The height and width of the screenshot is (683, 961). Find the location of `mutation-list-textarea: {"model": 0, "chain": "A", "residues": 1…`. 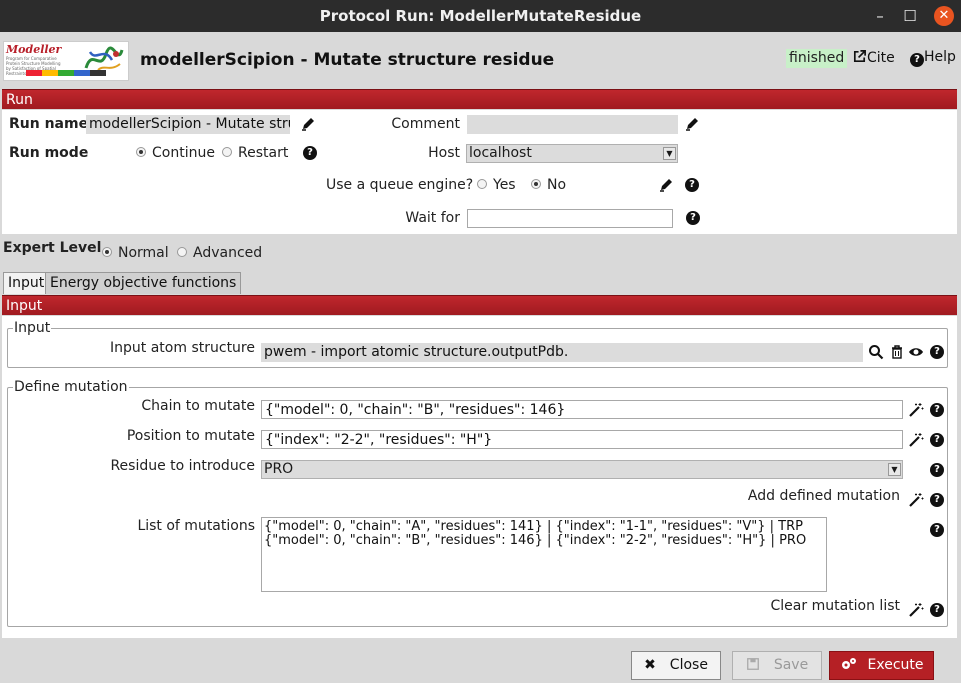

mutation-list-textarea: {"model": 0, "chain": "A", "residues": 1… is located at coordinates (544, 554).